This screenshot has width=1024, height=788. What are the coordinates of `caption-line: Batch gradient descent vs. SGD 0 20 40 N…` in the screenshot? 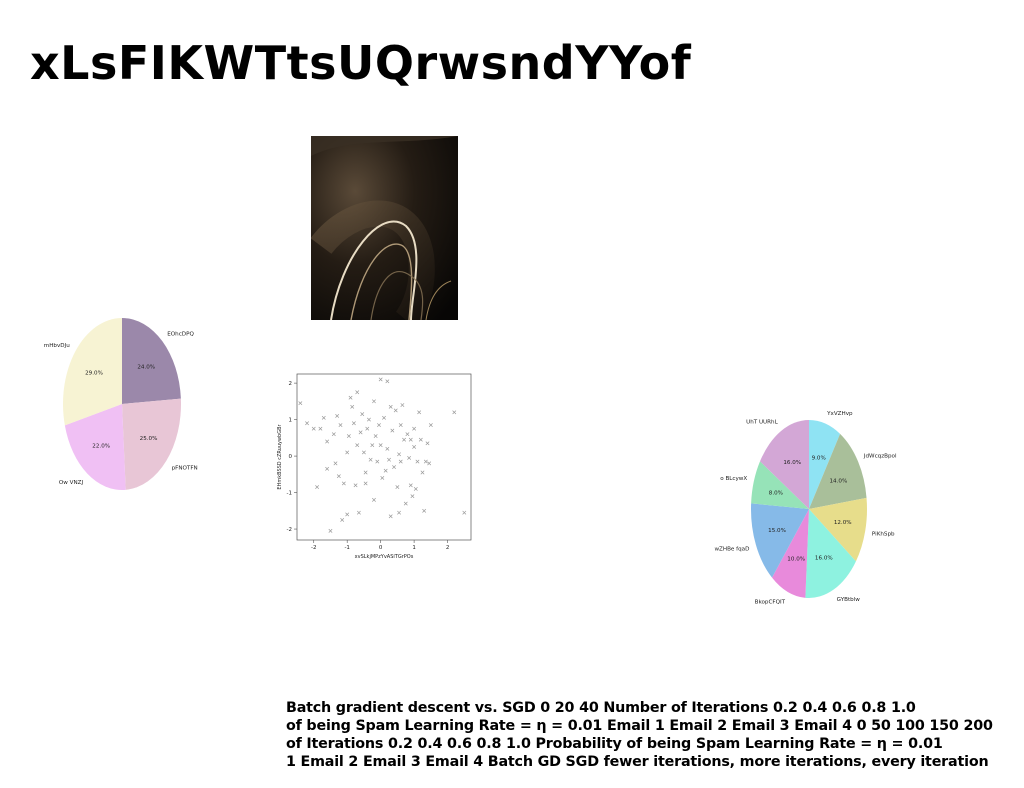 It's located at (601, 708).